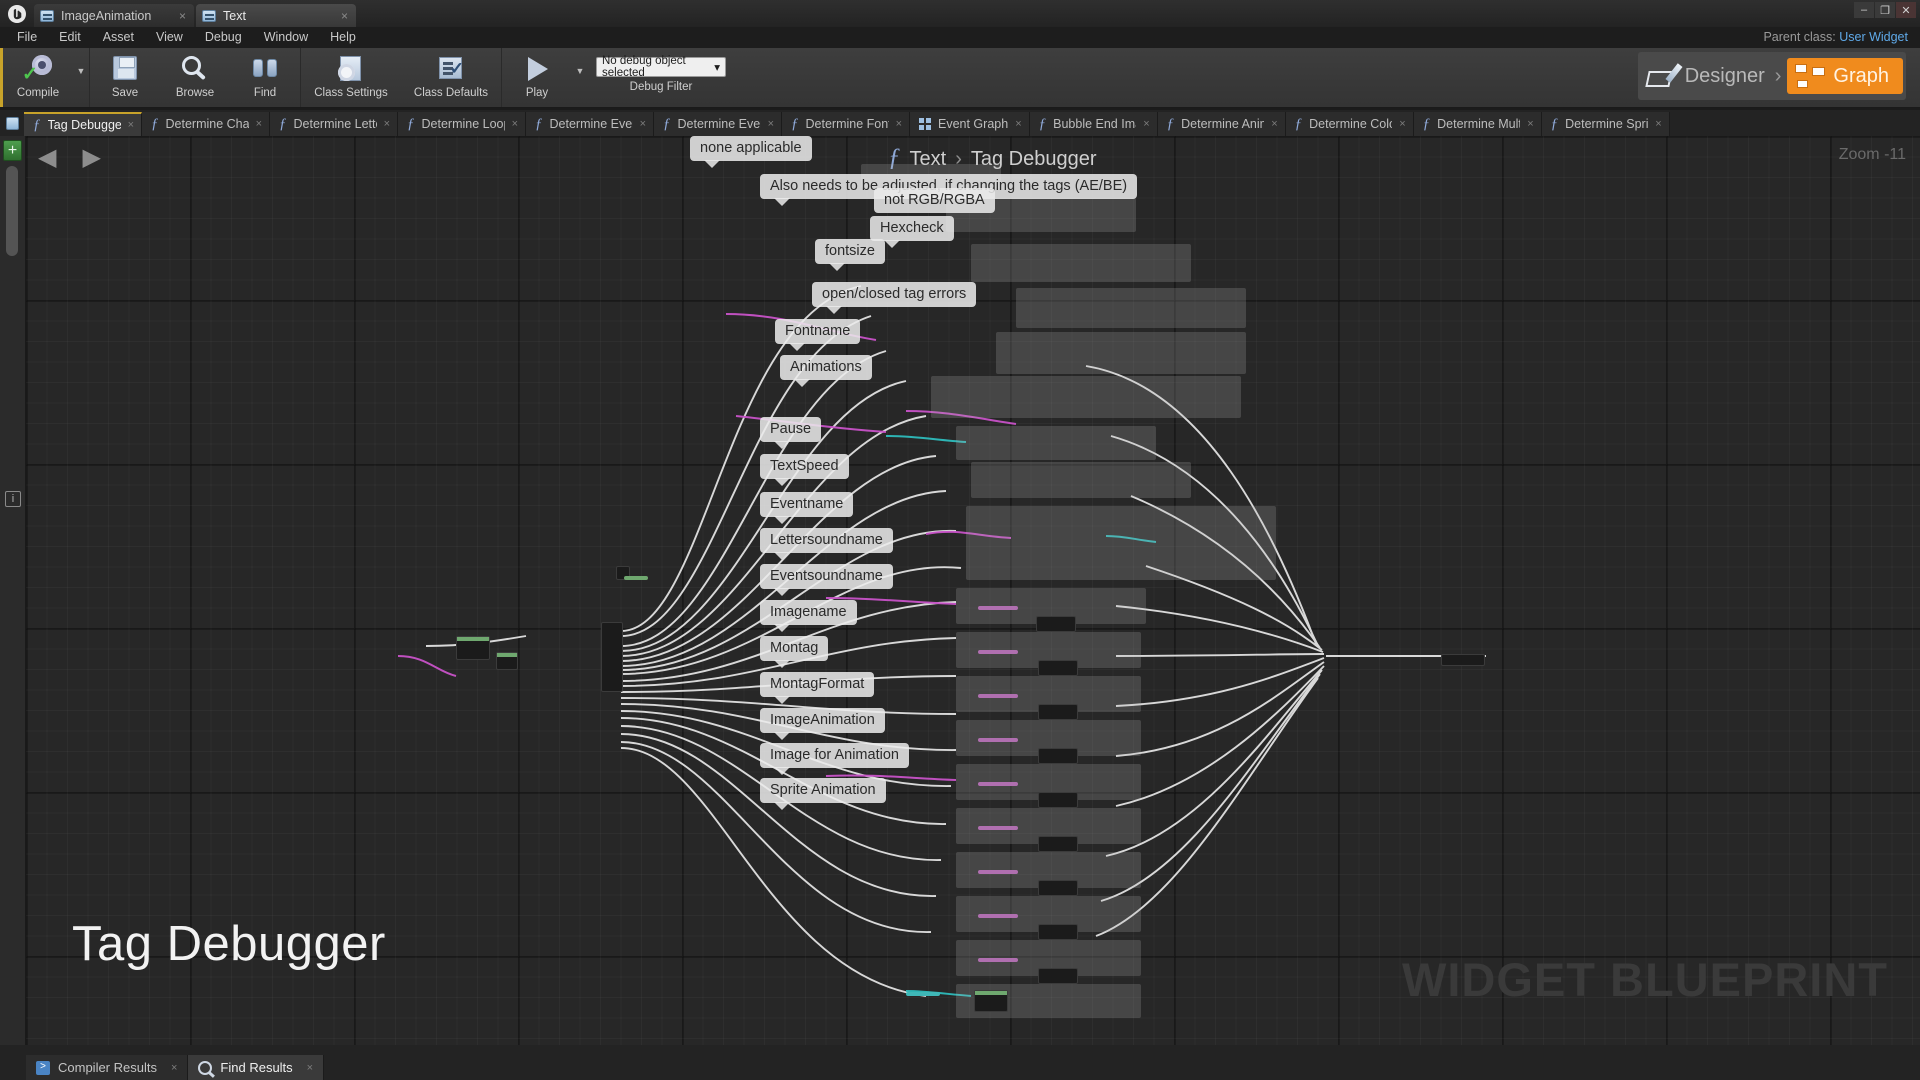 The width and height of the screenshot is (1920, 1080). What do you see at coordinates (808, 616) in the screenshot?
I see `node-comment-bubble: Imagename` at bounding box center [808, 616].